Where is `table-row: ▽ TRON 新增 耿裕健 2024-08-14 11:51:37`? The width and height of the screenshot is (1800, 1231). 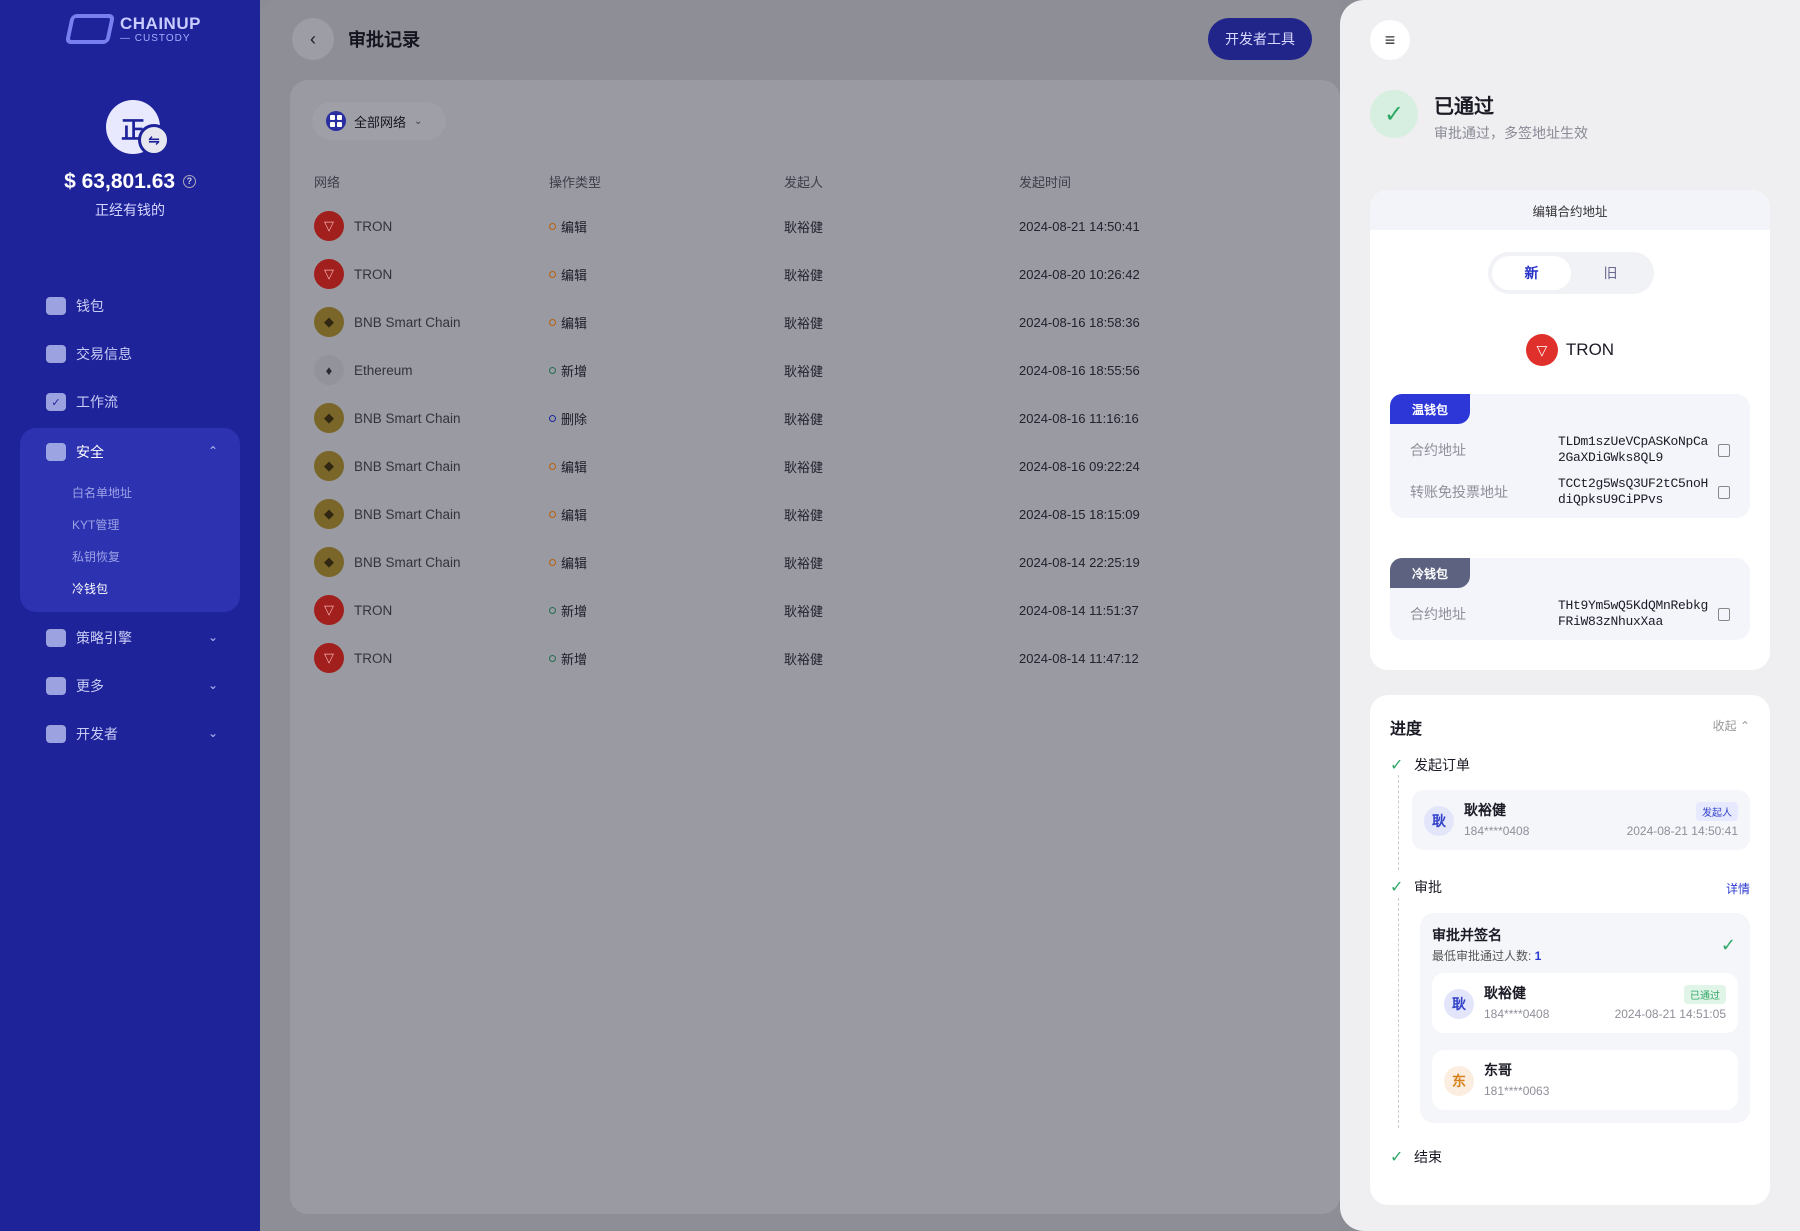
table-row: ▽ TRON 新增 耿裕健 2024-08-14 11:51:37 is located at coordinates (814, 610).